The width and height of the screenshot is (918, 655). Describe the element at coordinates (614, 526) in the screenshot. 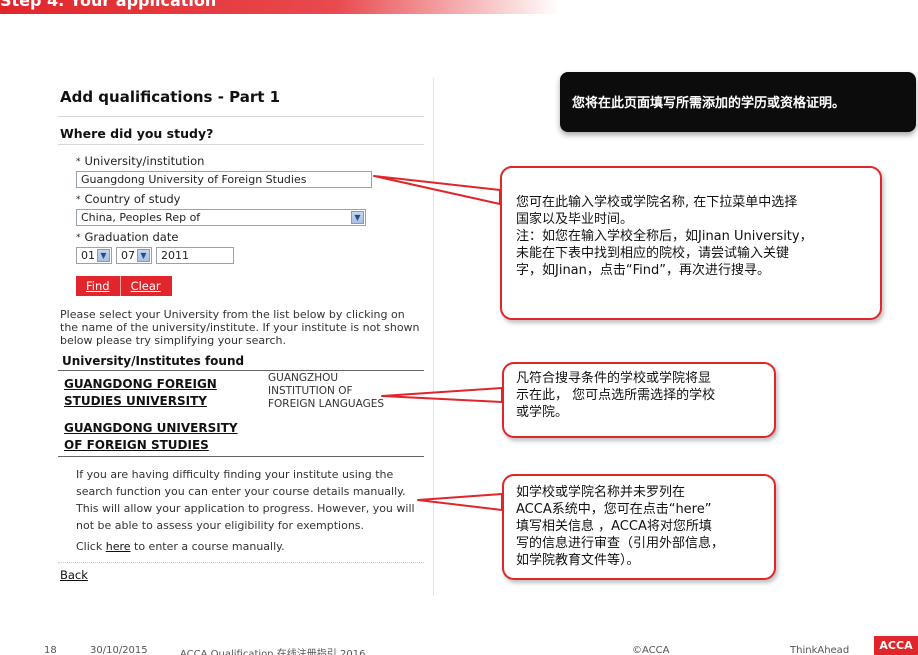

I see `callout-line: 填写相关信息 ，ACCA将对您所填` at that location.